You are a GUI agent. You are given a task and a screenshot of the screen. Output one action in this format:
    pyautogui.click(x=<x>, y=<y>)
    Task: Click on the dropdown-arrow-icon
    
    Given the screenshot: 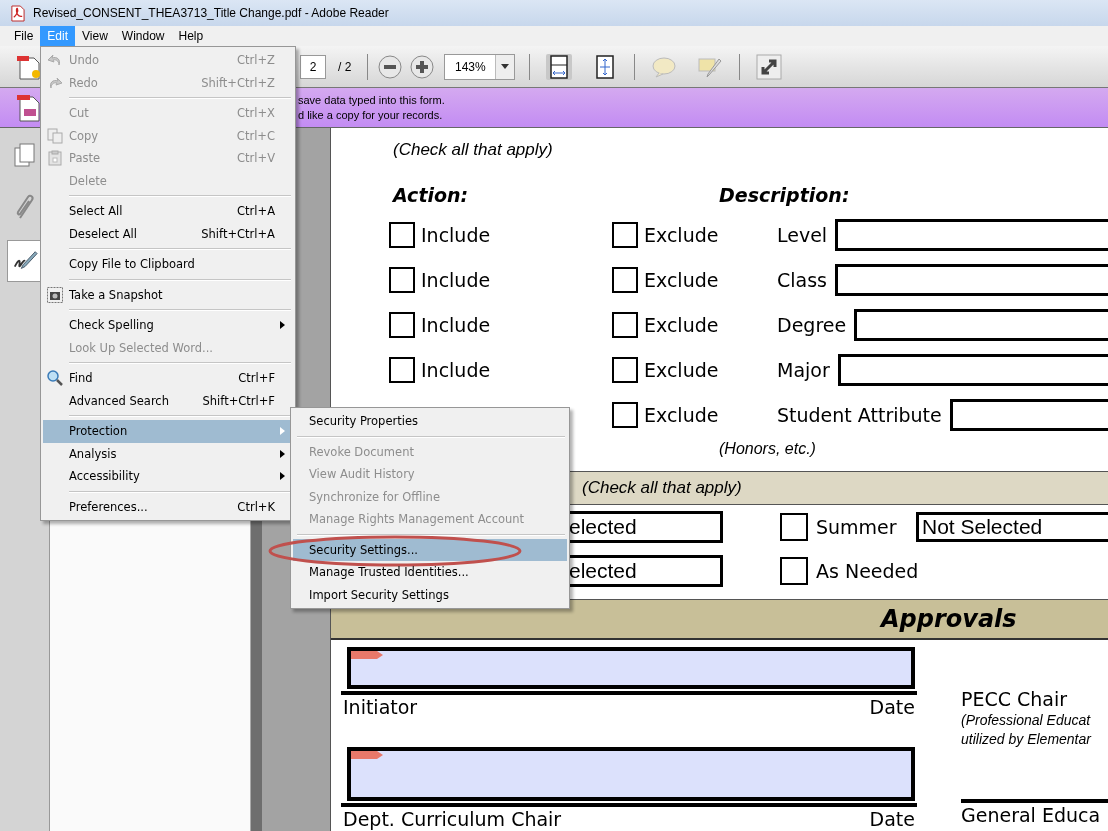 What is the action you would take?
    pyautogui.click(x=505, y=66)
    